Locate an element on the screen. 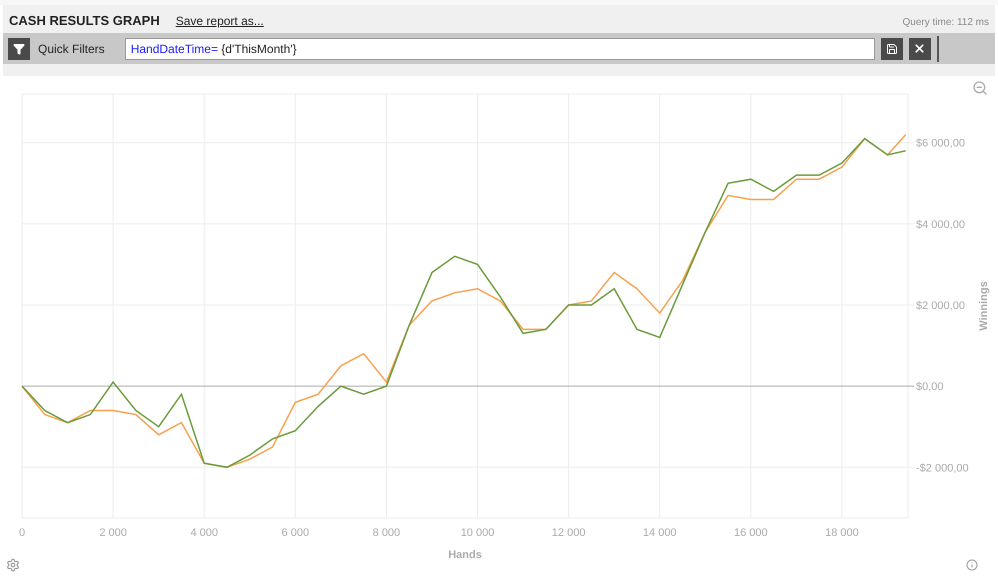 Image resolution: width=998 pixels, height=583 pixels. x-axis-title: Hands is located at coordinates (465, 555).